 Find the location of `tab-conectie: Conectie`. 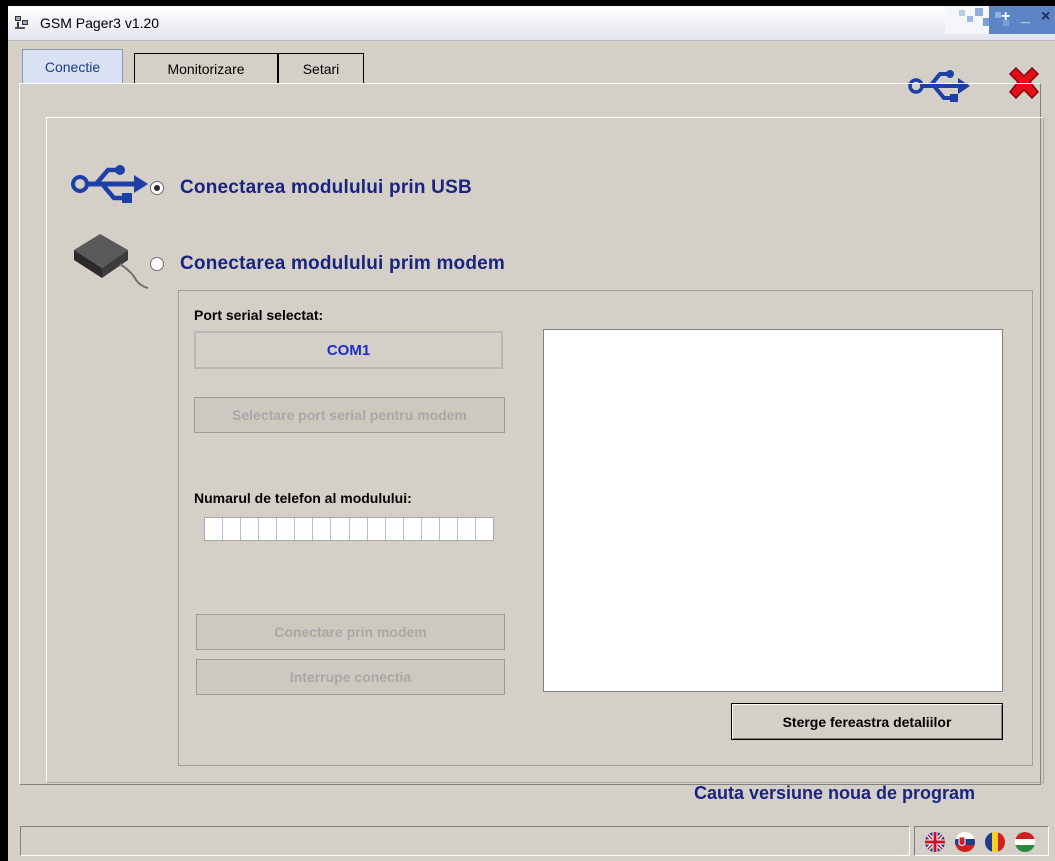

tab-conectie: Conectie is located at coordinates (72, 66).